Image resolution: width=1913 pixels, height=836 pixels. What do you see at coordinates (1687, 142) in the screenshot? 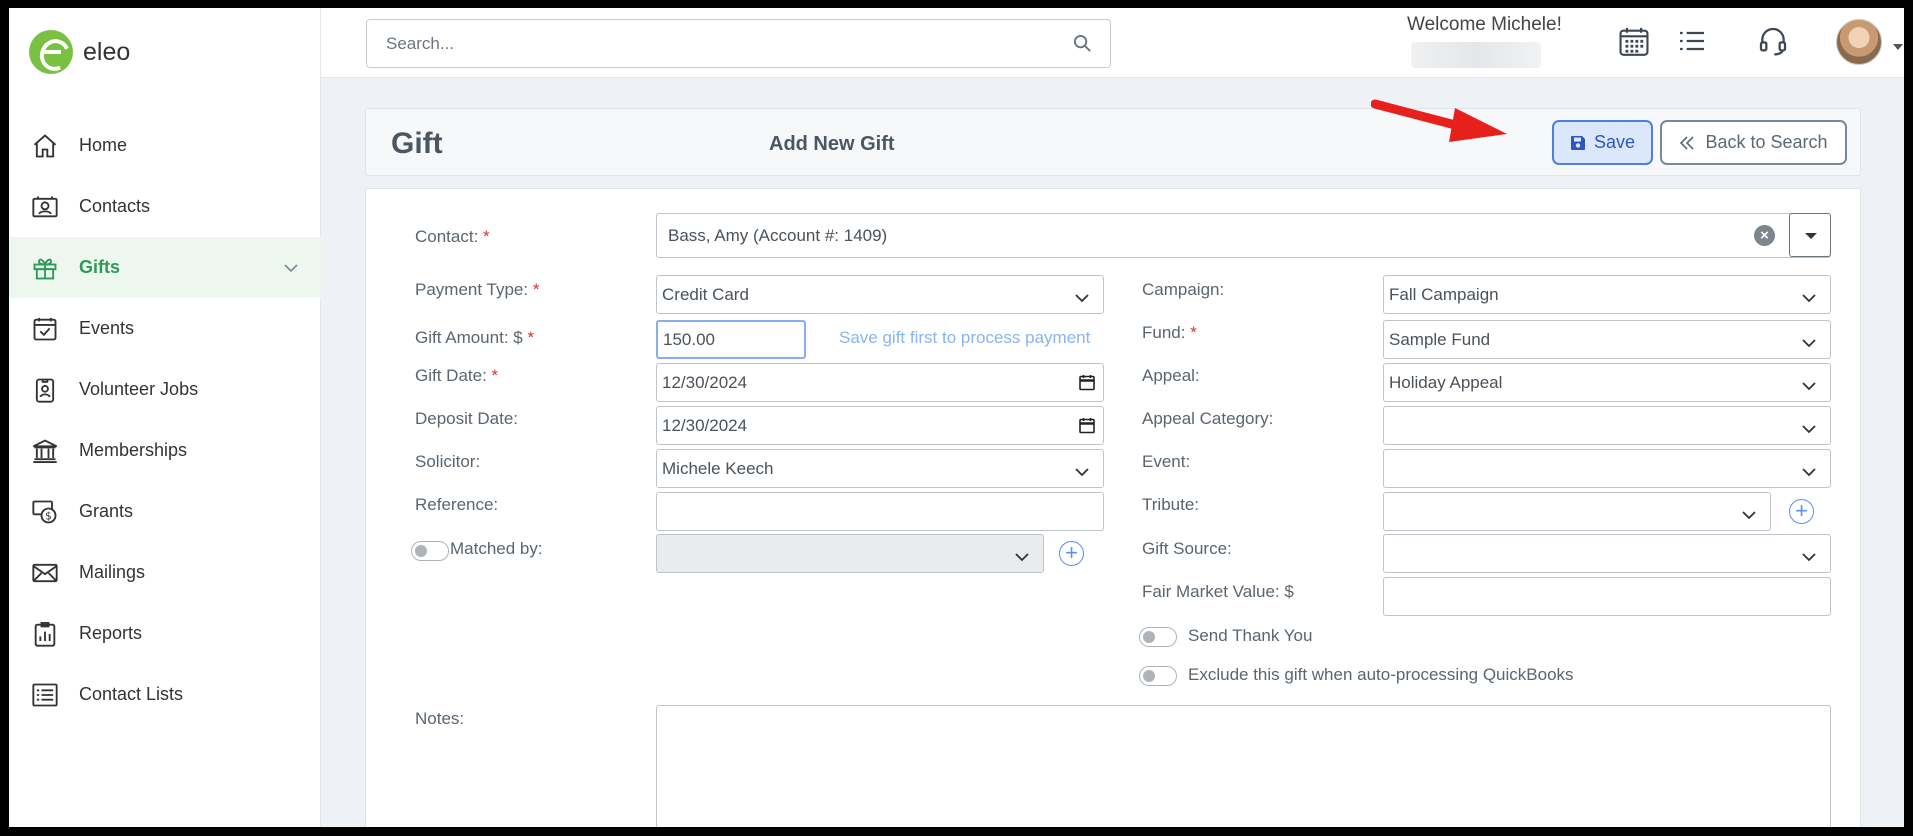
I see `double-chevron-left-icon` at bounding box center [1687, 142].